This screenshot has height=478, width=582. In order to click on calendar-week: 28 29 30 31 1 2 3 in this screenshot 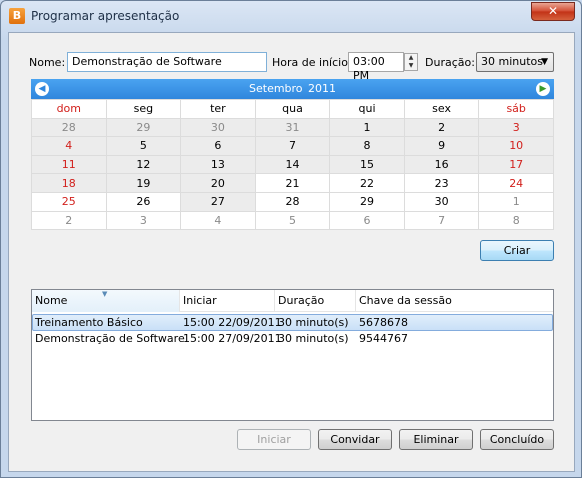, I will do `click(292, 127)`.